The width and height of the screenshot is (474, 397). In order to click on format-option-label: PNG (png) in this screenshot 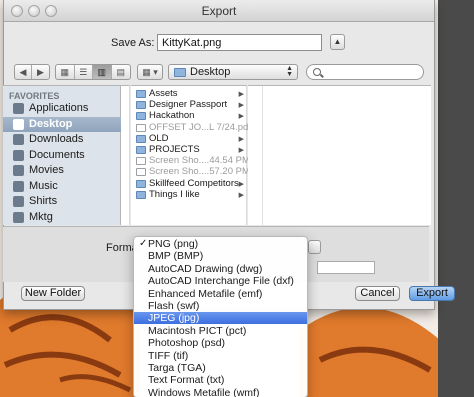, I will do `click(173, 244)`.